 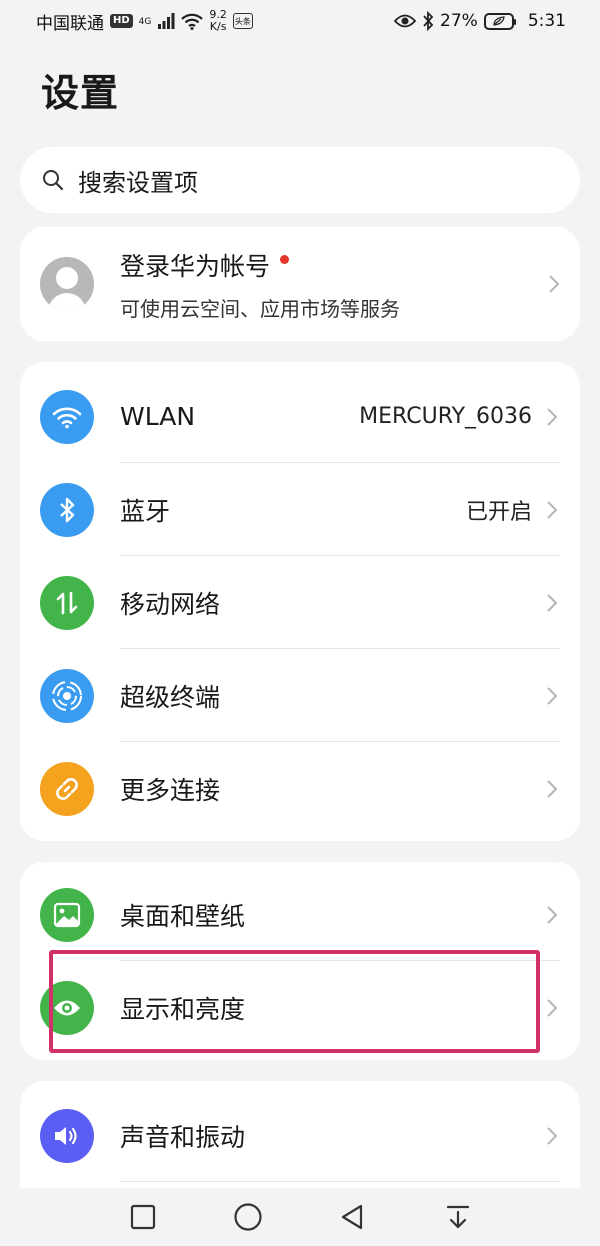 I want to click on circle-icon, so click(x=247, y=1217).